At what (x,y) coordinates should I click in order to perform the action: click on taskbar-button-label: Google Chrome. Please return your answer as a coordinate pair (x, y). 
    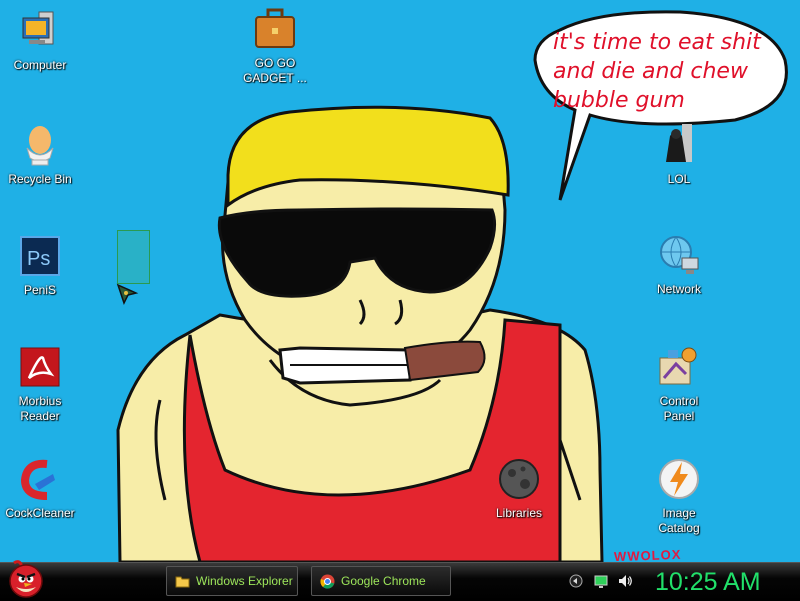
    Looking at the image, I should click on (383, 581).